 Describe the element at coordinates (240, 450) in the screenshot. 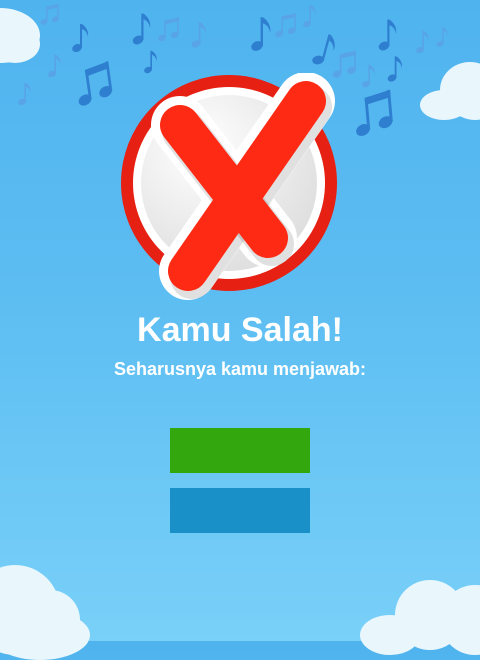

I see `correct-answer-option` at that location.